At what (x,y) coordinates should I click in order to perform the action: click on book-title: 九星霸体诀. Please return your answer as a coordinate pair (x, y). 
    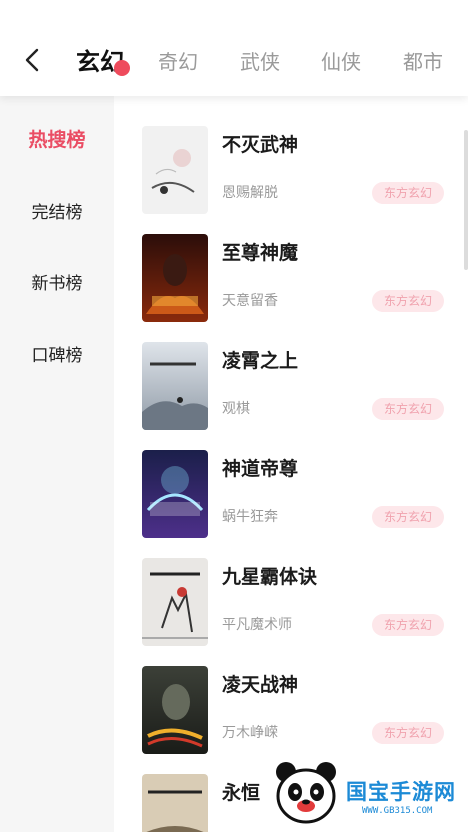
    Looking at the image, I should click on (270, 577).